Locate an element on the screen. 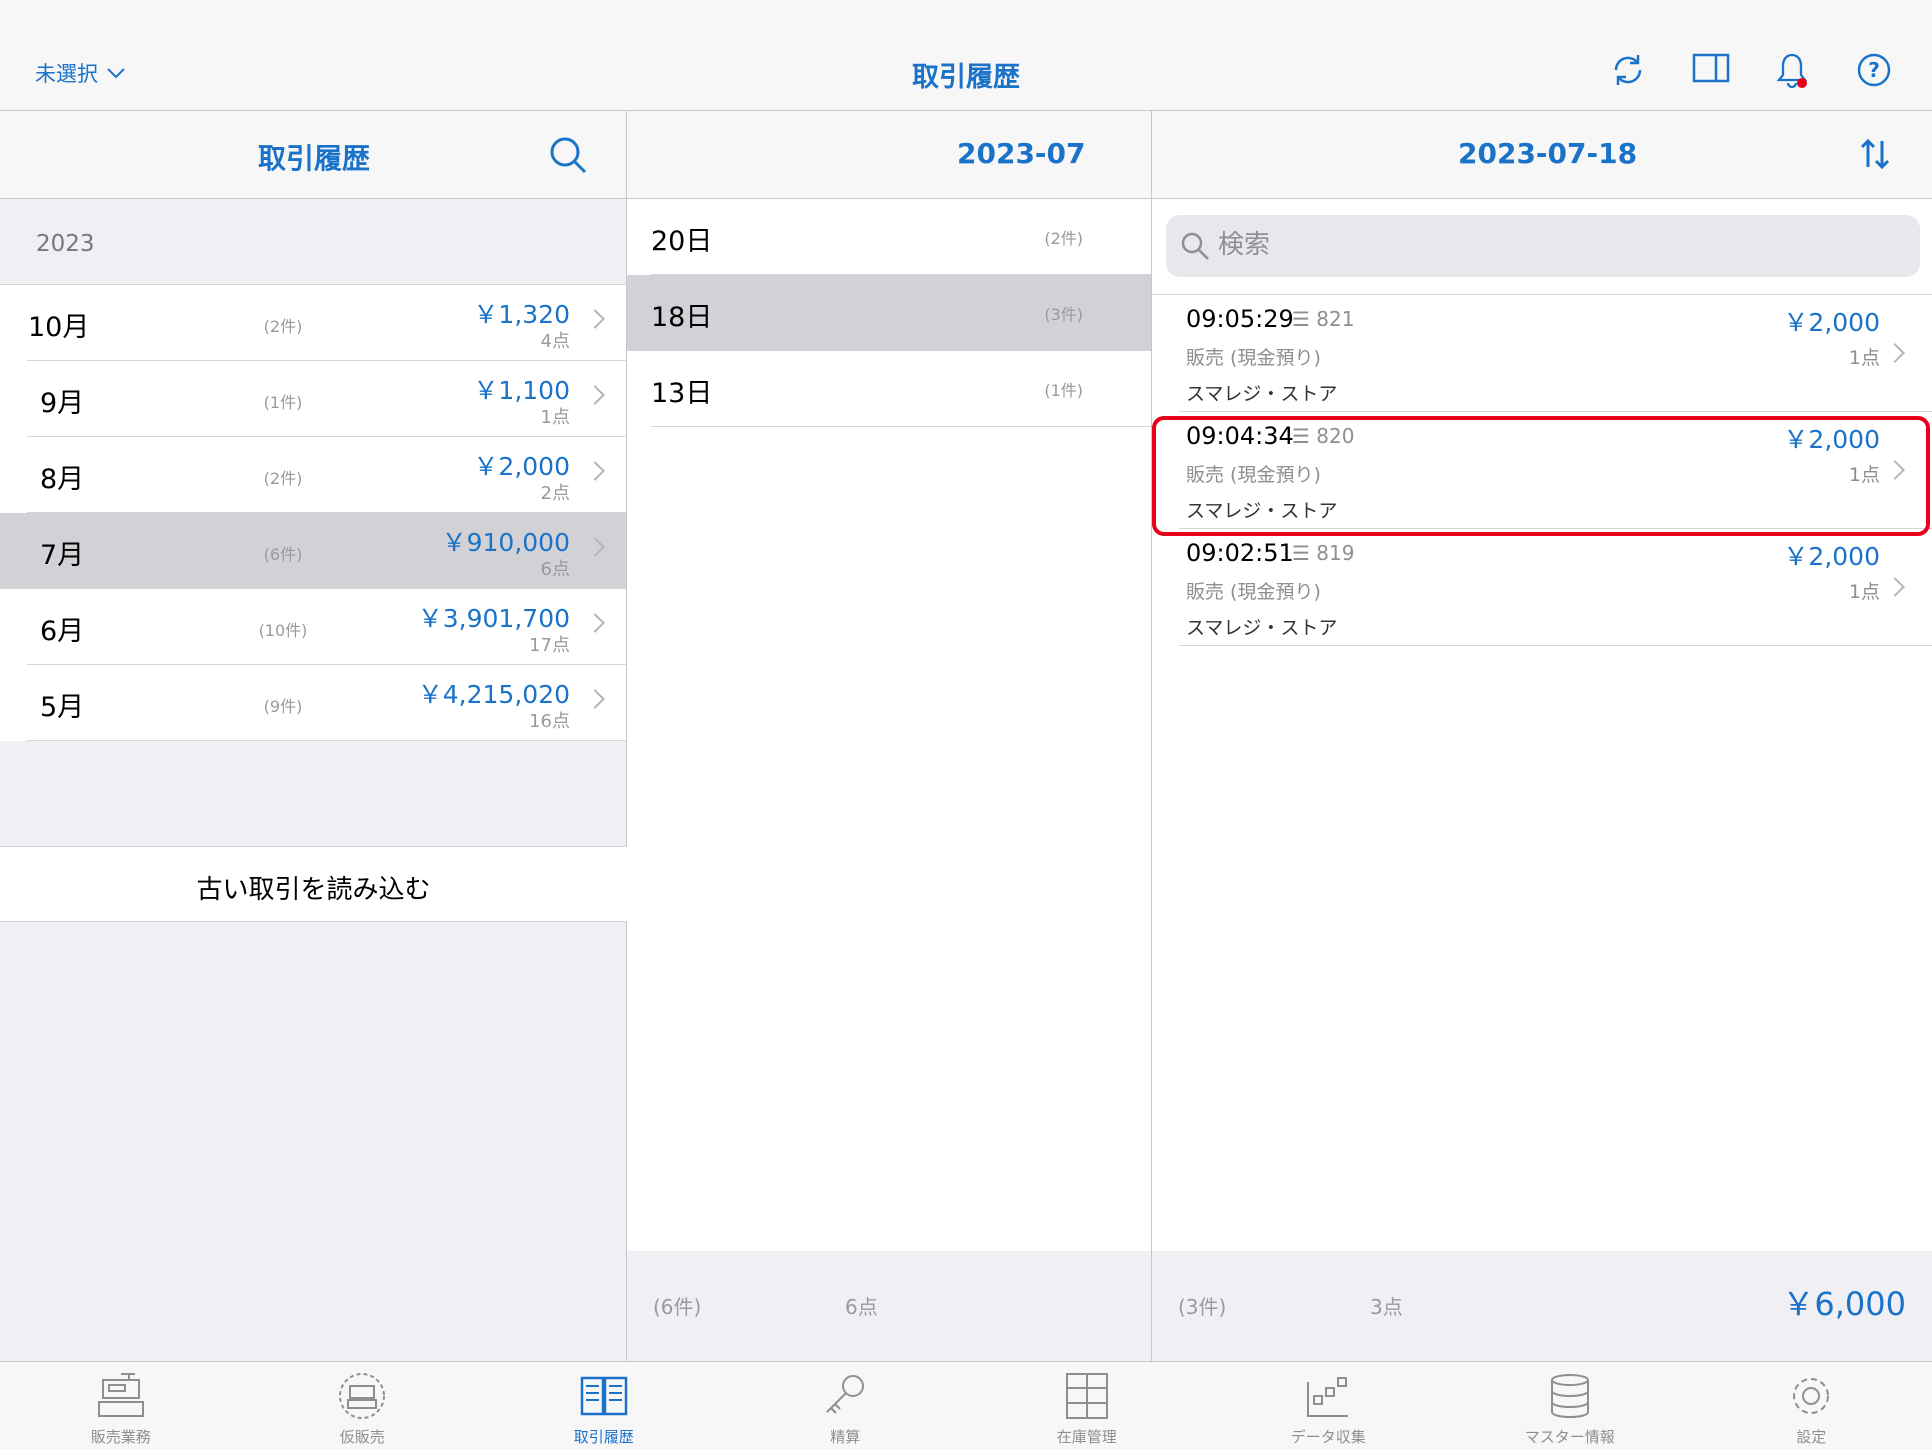 The height and width of the screenshot is (1449, 1932). month-row: 10月 (2件) ￥1,320 4点 is located at coordinates (313, 323).